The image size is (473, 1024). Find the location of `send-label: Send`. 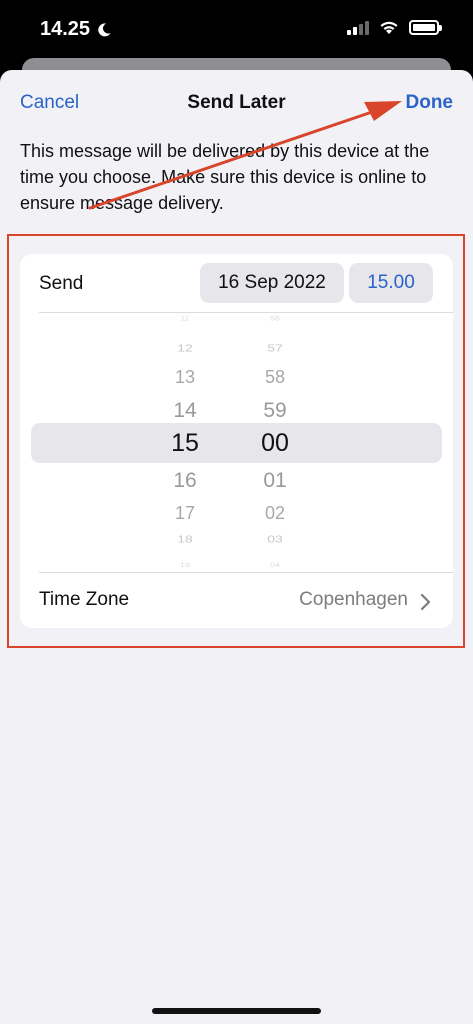

send-label: Send is located at coordinates (61, 283).